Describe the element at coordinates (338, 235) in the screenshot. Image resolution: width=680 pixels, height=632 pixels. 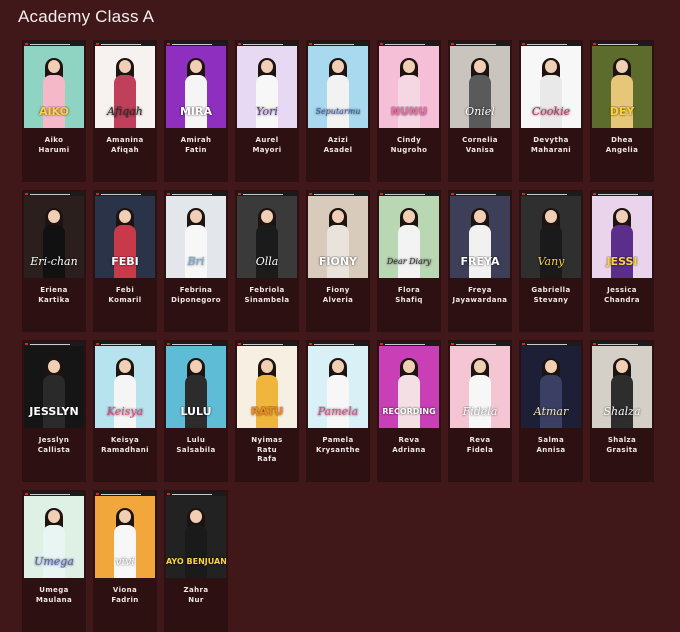
I see `member-poster: FIONY` at that location.